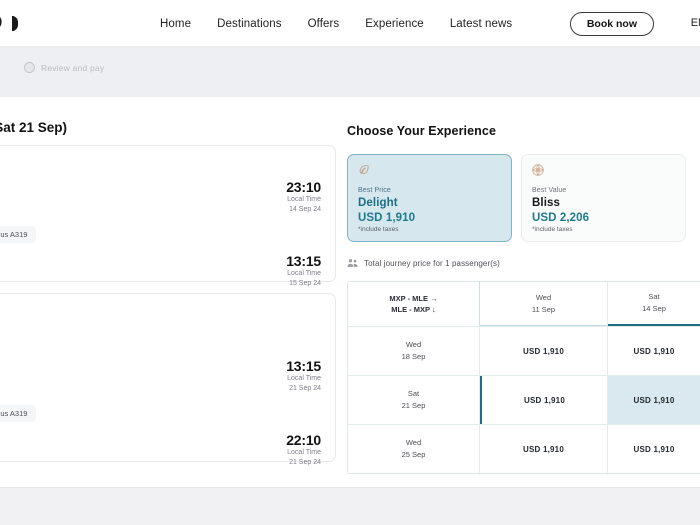 Image resolution: width=700 pixels, height=525 pixels. I want to click on breadcrumb-step-label: Review and pay, so click(73, 67).